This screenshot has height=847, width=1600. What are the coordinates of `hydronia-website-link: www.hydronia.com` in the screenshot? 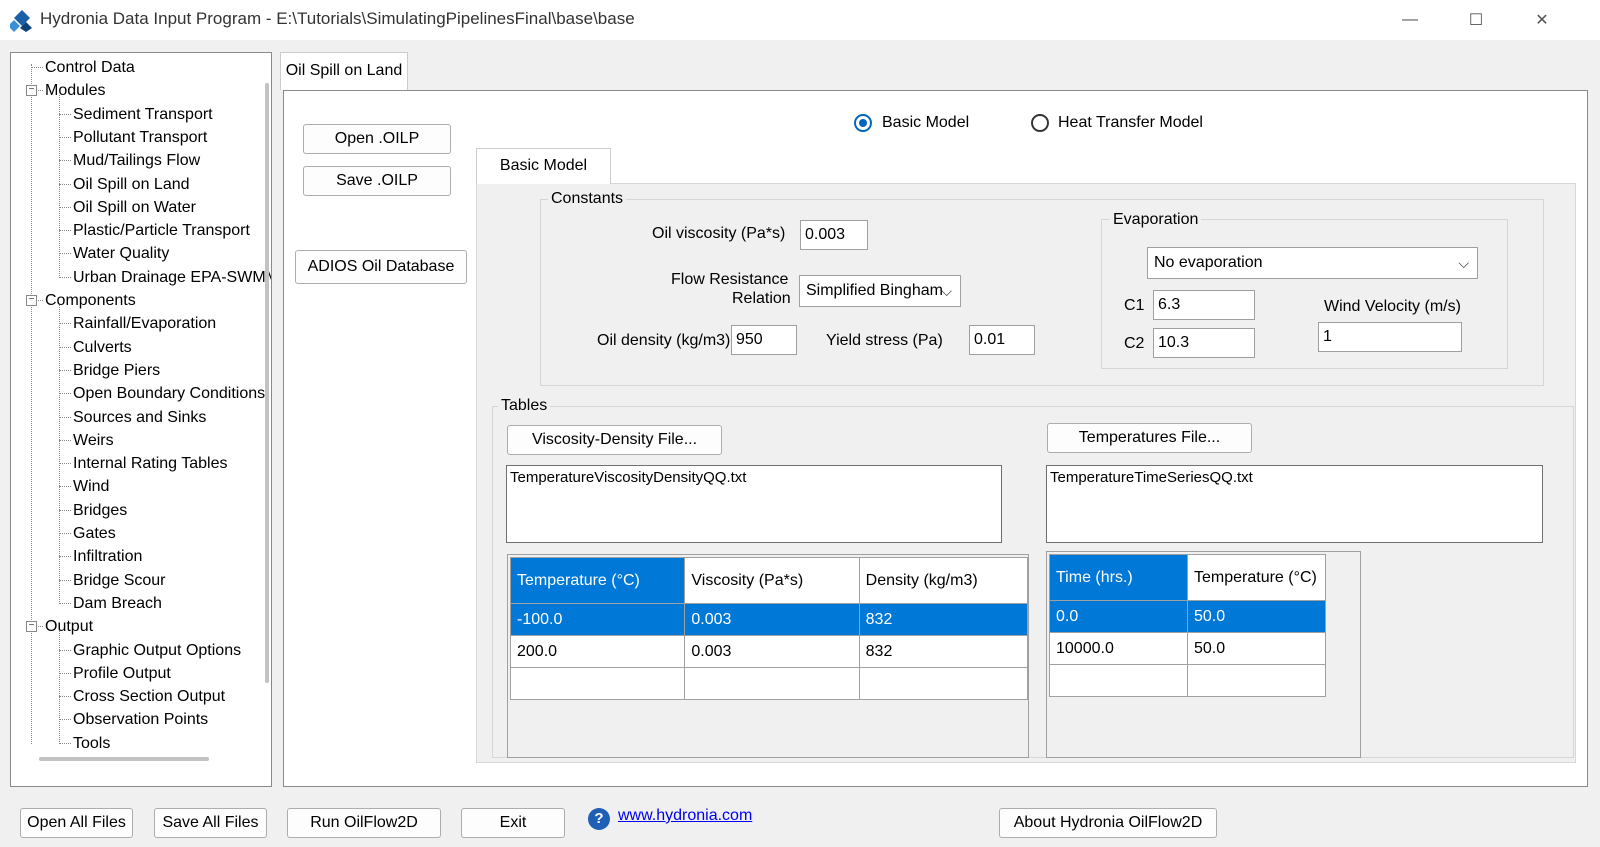 It's located at (685, 816).